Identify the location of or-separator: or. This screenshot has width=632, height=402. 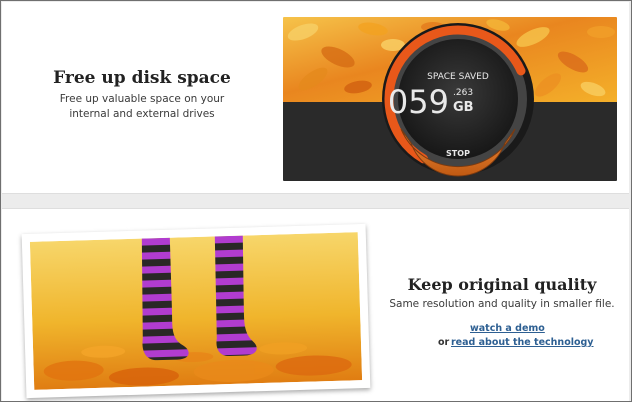
(444, 342).